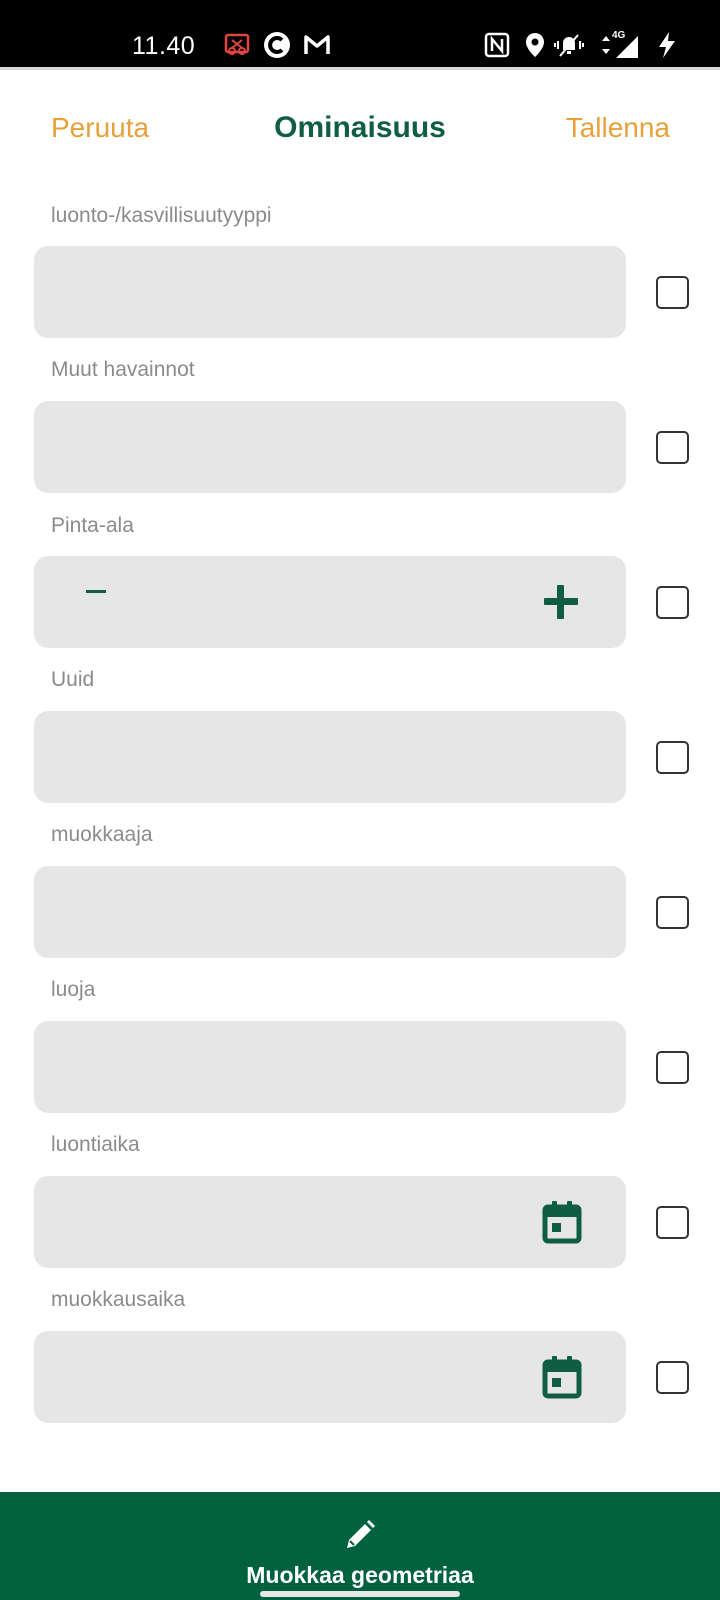  What do you see at coordinates (667, 45) in the screenshot?
I see `charging-icon` at bounding box center [667, 45].